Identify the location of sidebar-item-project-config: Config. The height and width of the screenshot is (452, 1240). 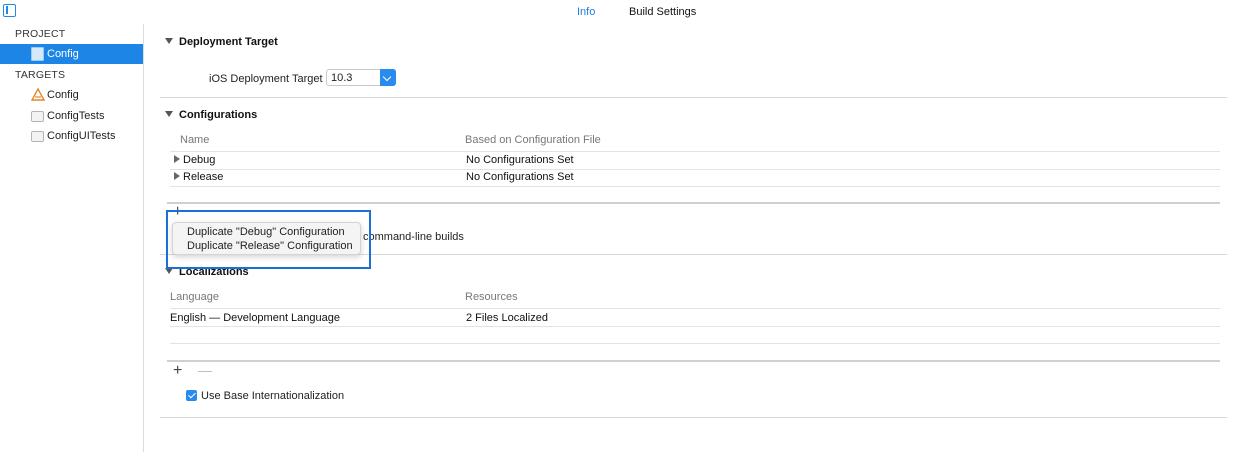
(71, 54).